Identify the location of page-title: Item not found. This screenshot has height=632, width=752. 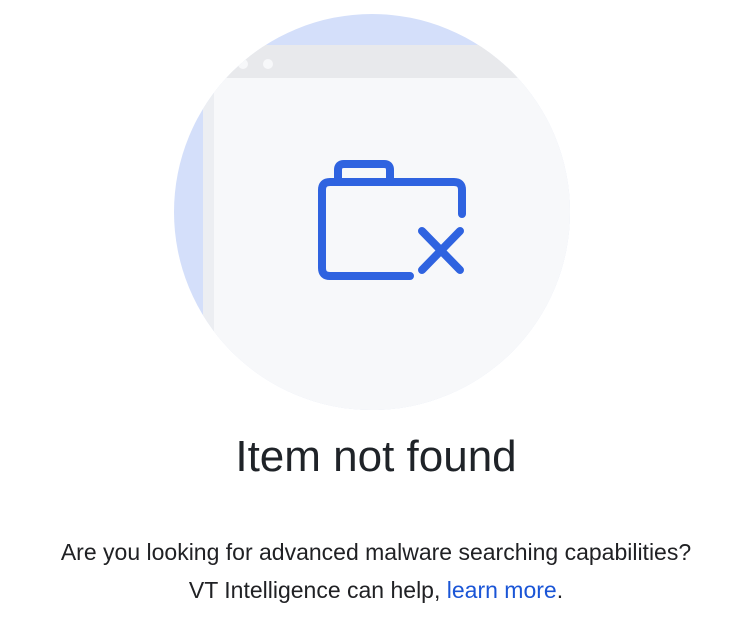
(376, 456).